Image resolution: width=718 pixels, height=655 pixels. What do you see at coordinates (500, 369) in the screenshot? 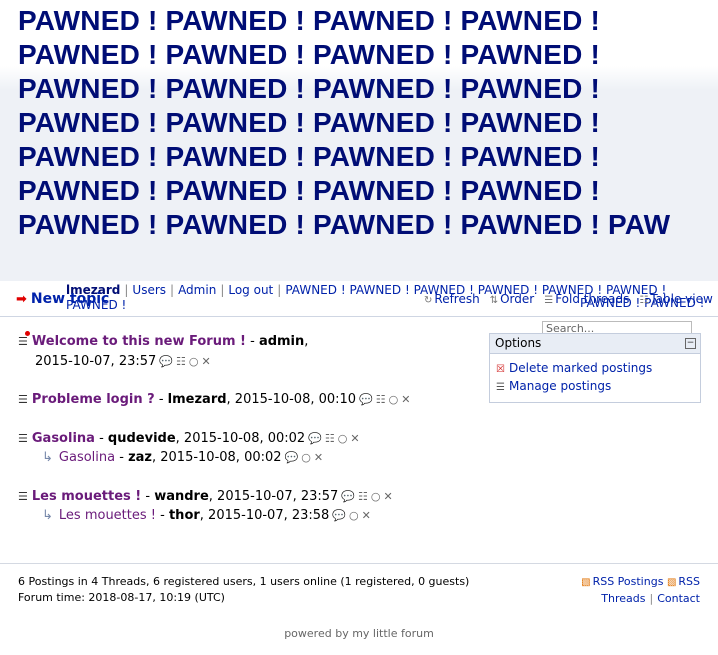
I see `delete-icon: ☒` at bounding box center [500, 369].